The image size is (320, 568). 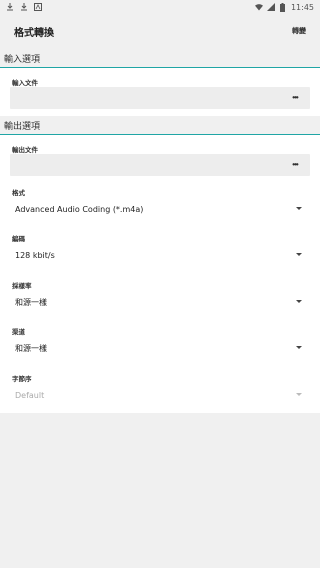 What do you see at coordinates (34, 33) in the screenshot?
I see `page-title: 格式轉換` at bounding box center [34, 33].